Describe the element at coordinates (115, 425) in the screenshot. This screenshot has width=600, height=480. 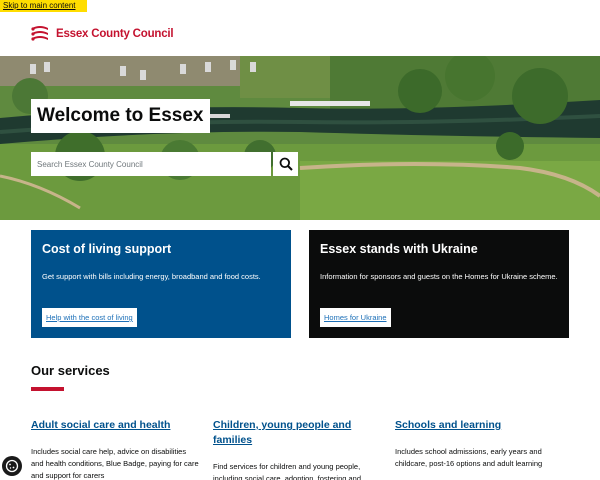
I see `service-link: Adult social care and health` at that location.